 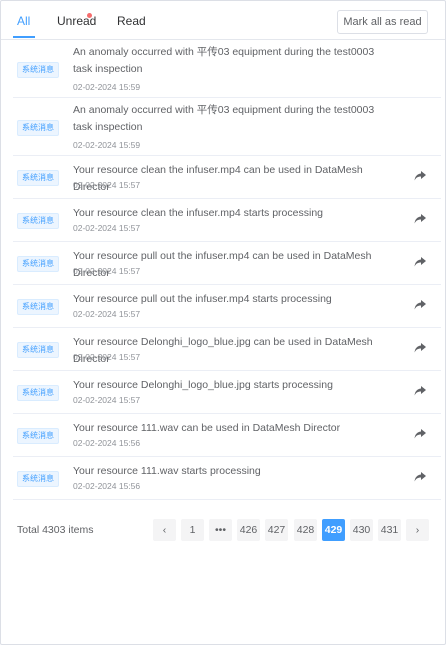 What do you see at coordinates (131, 21) in the screenshot?
I see `tab-read: Read` at bounding box center [131, 21].